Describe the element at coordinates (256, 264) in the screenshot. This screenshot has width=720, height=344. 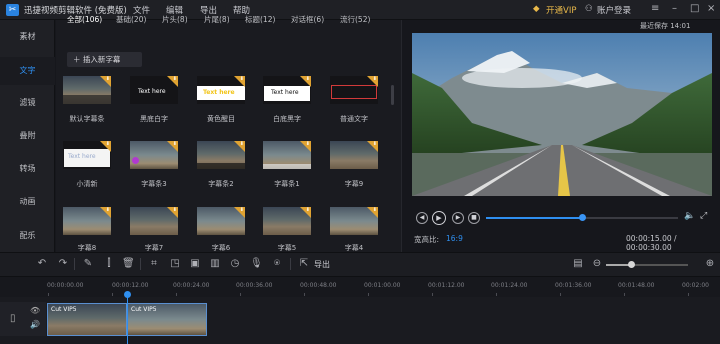
I see `microphone-icon: 🎙` at that location.